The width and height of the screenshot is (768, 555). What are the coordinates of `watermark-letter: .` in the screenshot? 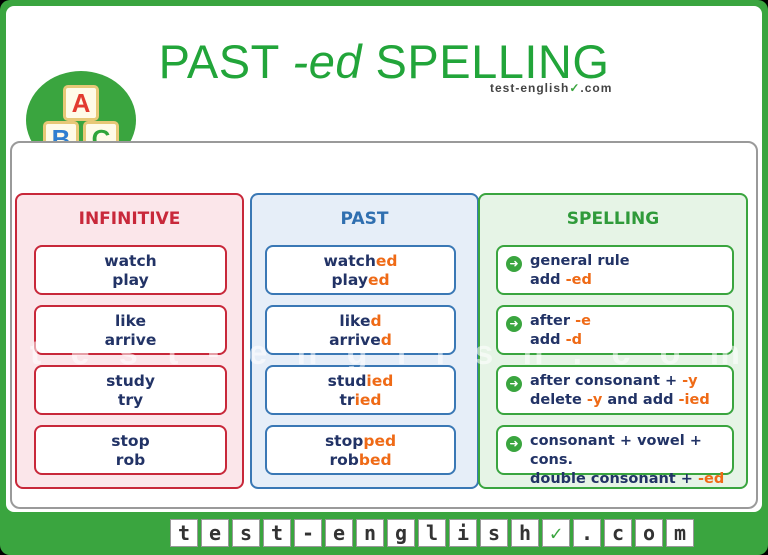 It's located at (577, 352).